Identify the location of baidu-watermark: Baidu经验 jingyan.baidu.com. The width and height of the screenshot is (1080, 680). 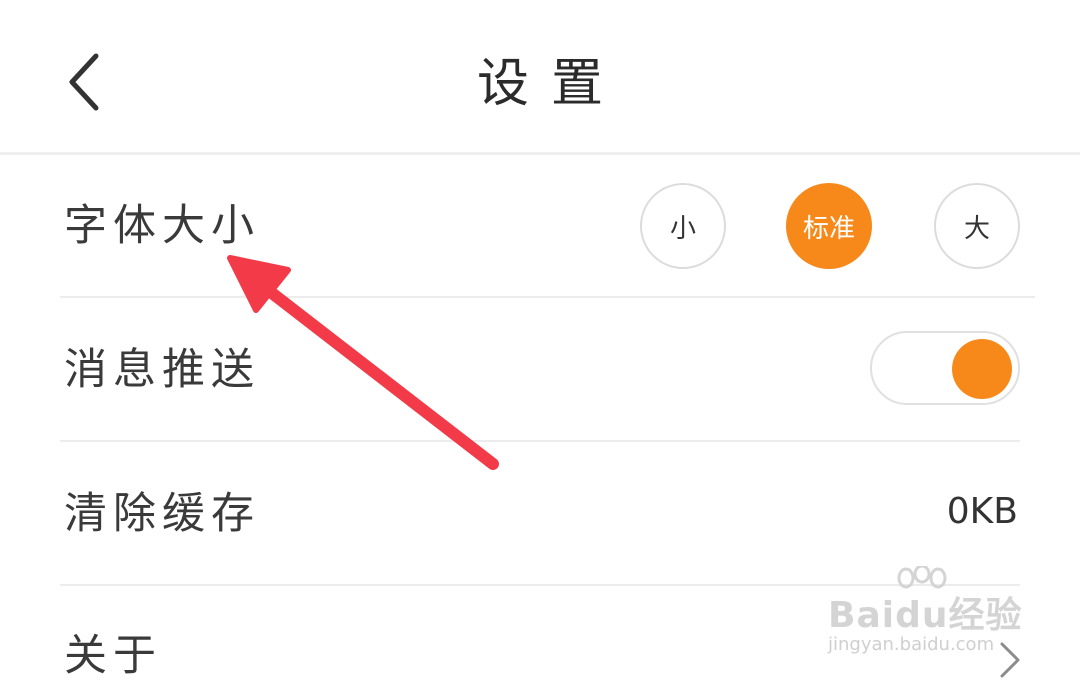
(926, 616).